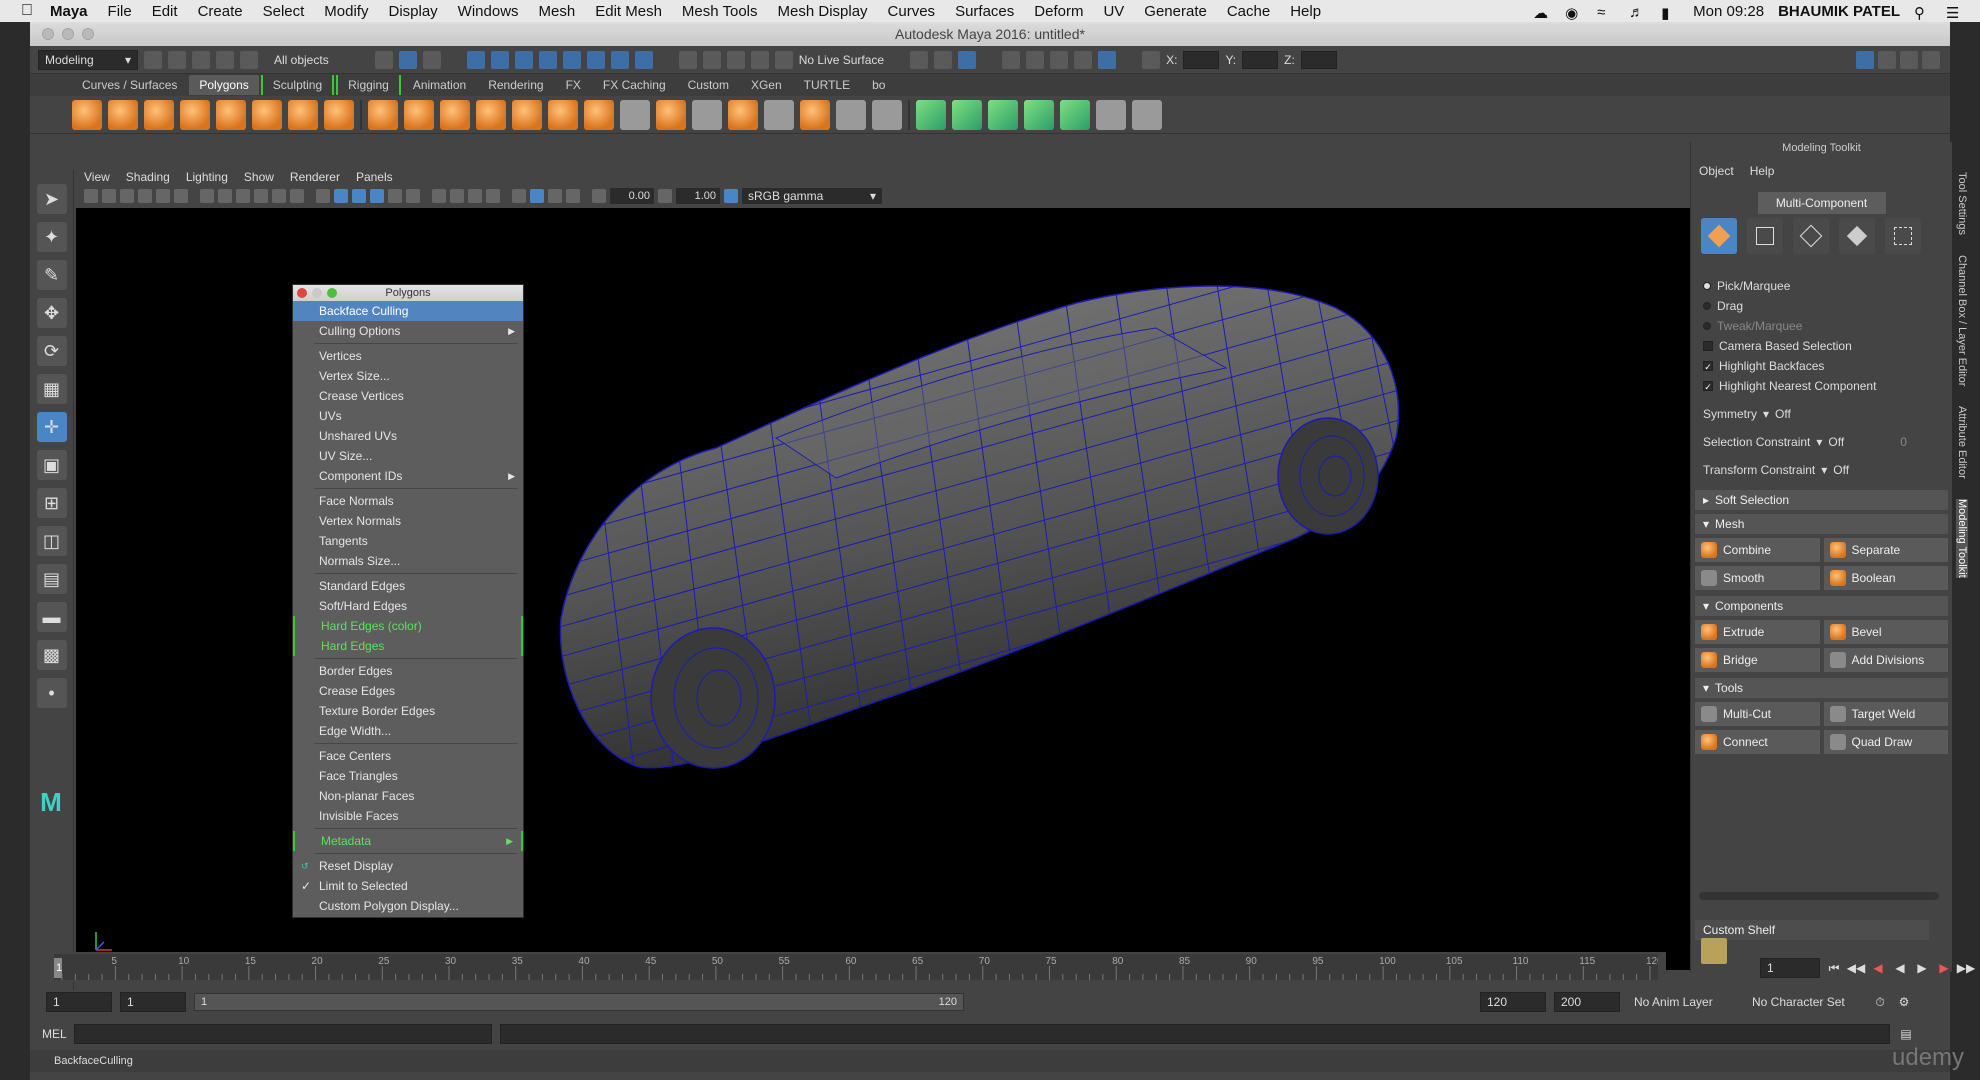 The image size is (1980, 1080). I want to click on depth-of-field-icon, so click(493, 196).